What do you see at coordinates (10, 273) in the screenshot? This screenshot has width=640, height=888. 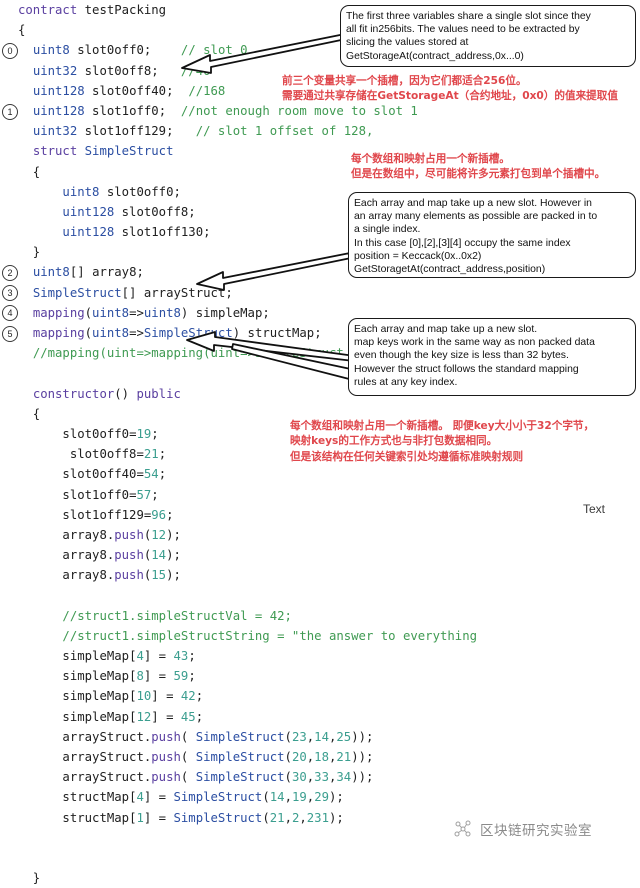 I see `slot-number-badge: 2` at bounding box center [10, 273].